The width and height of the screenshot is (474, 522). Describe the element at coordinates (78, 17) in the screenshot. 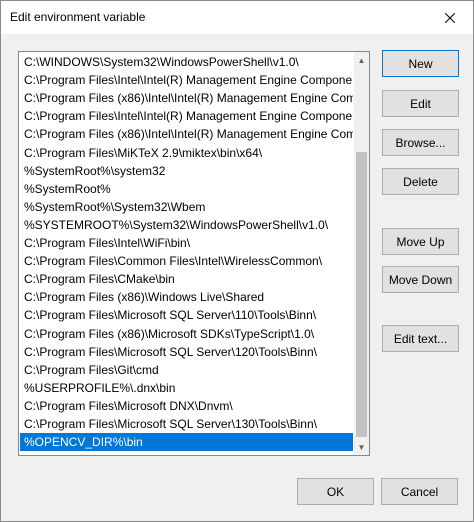

I see `window-title: Edit environment variable` at that location.